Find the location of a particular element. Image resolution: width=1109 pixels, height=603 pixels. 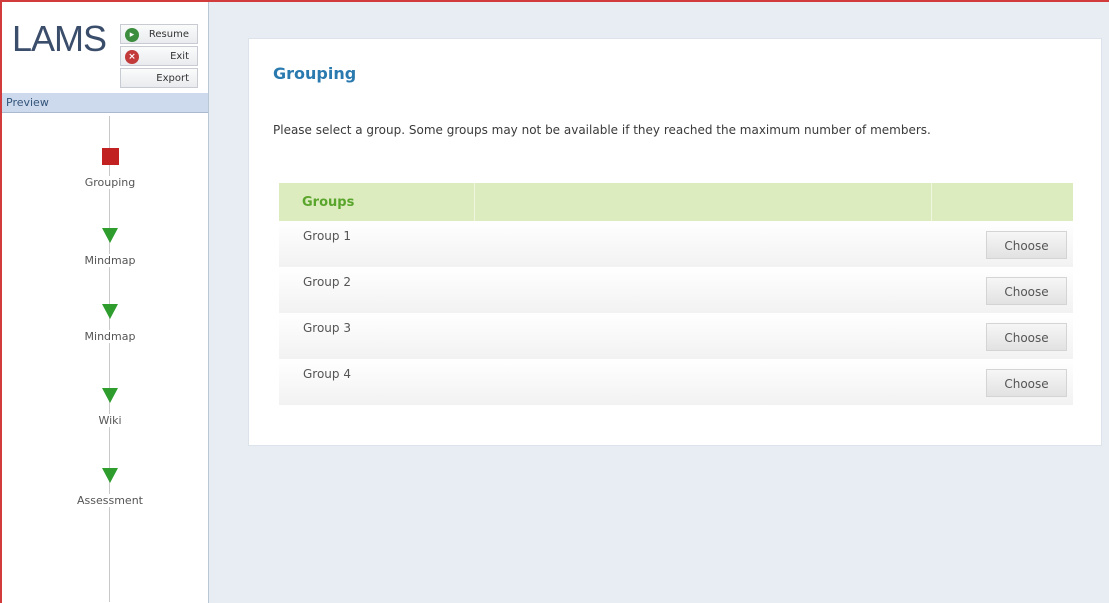

groups-table-header: Groups is located at coordinates (676, 202).